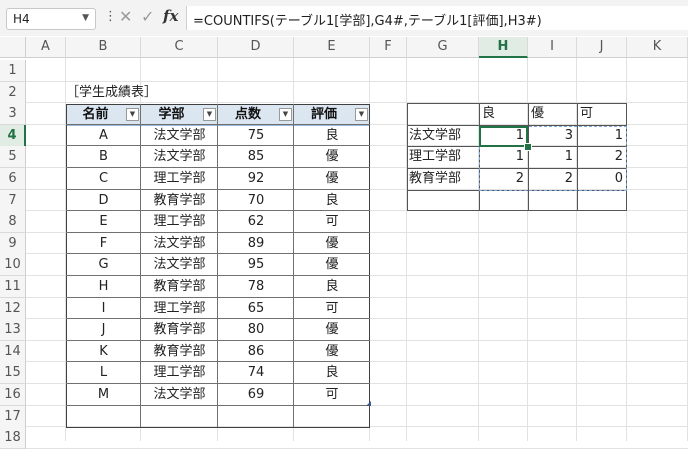 The image size is (688, 449). I want to click on cancel-x-icon: ✕, so click(125, 16).